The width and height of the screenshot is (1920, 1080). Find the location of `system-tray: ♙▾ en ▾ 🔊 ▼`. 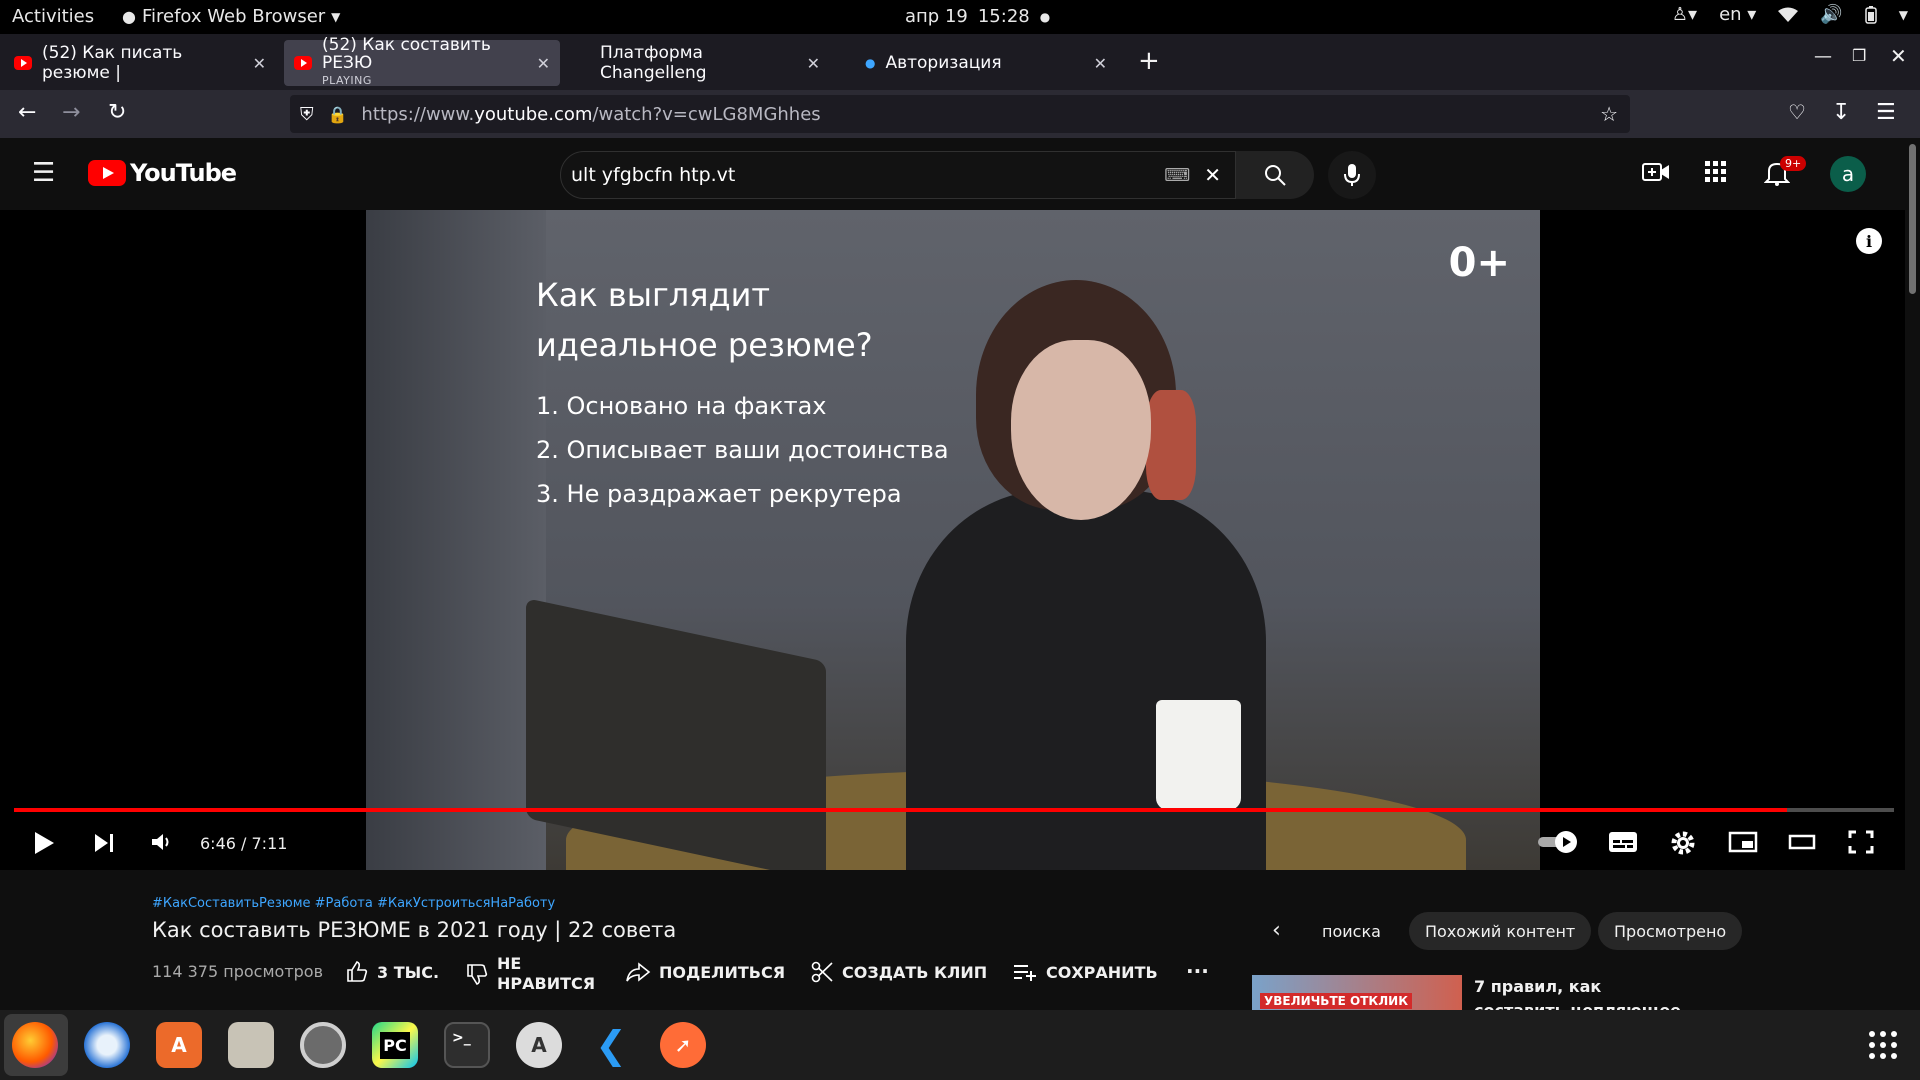

system-tray: ♙▾ en ▾ 🔊 ▼ is located at coordinates (1790, 14).